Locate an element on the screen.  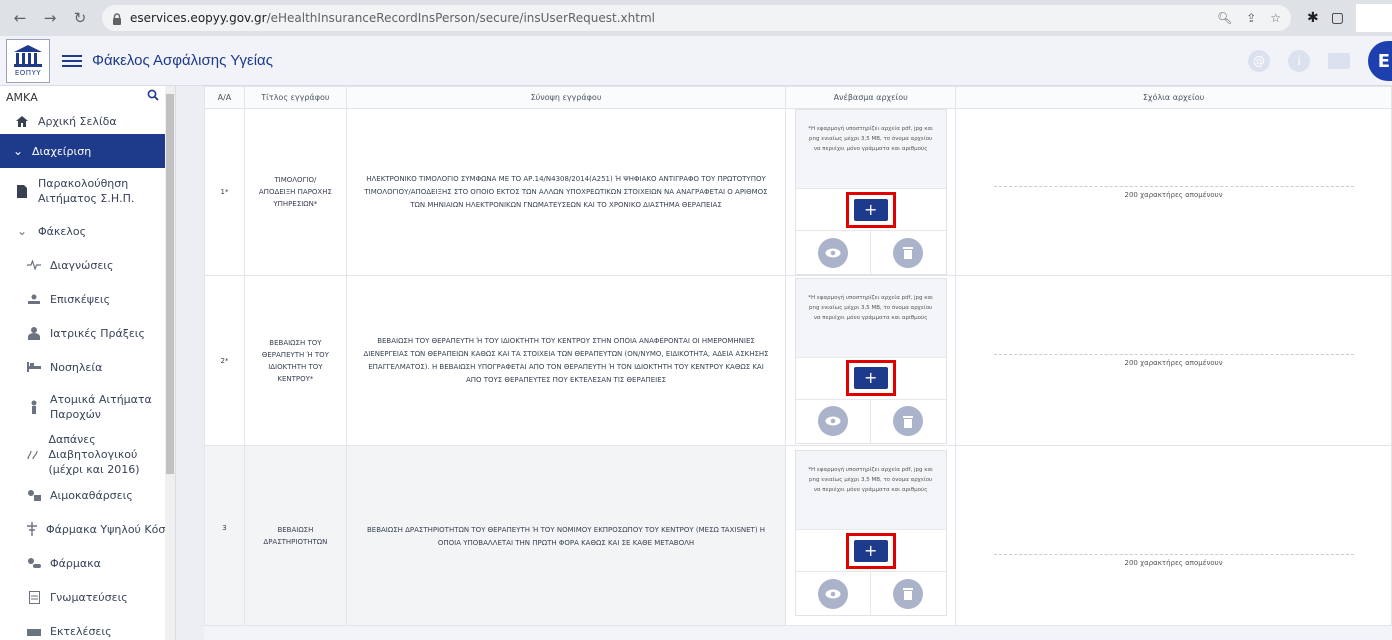
scrollbar-thumb is located at coordinates (170, 284).